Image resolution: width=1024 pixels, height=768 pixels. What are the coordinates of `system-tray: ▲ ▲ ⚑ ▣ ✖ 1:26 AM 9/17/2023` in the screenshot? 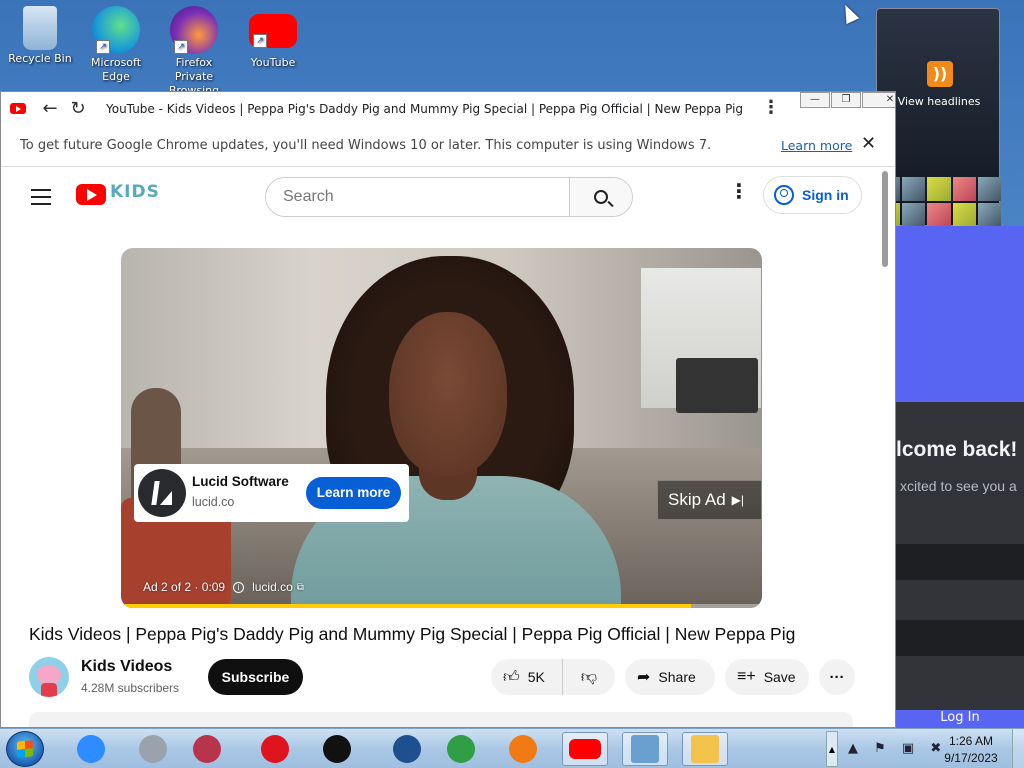 It's located at (925, 749).